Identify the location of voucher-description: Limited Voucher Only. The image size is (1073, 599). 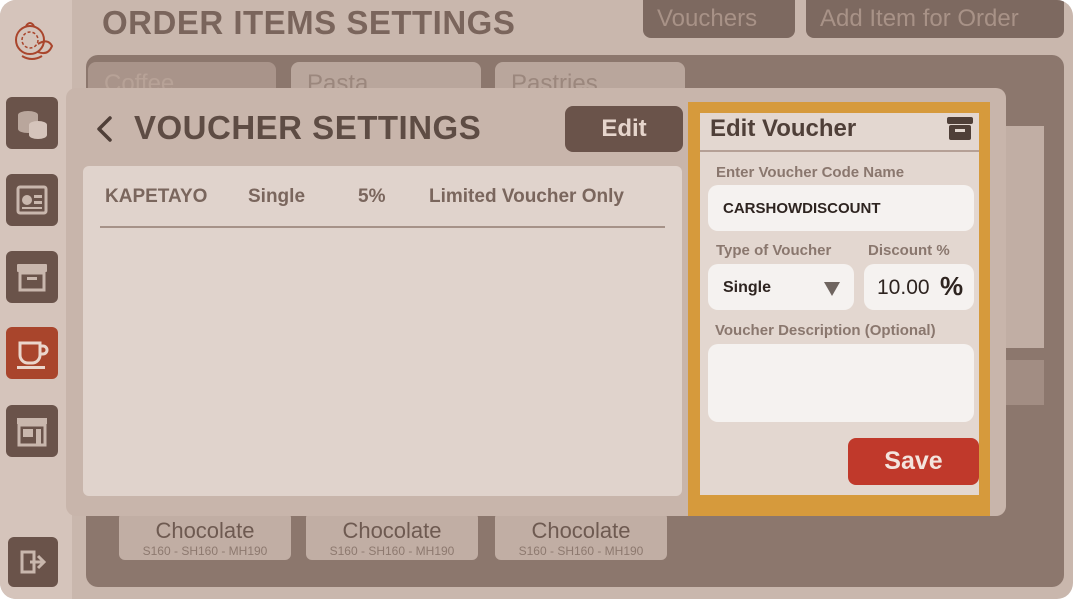
(526, 196).